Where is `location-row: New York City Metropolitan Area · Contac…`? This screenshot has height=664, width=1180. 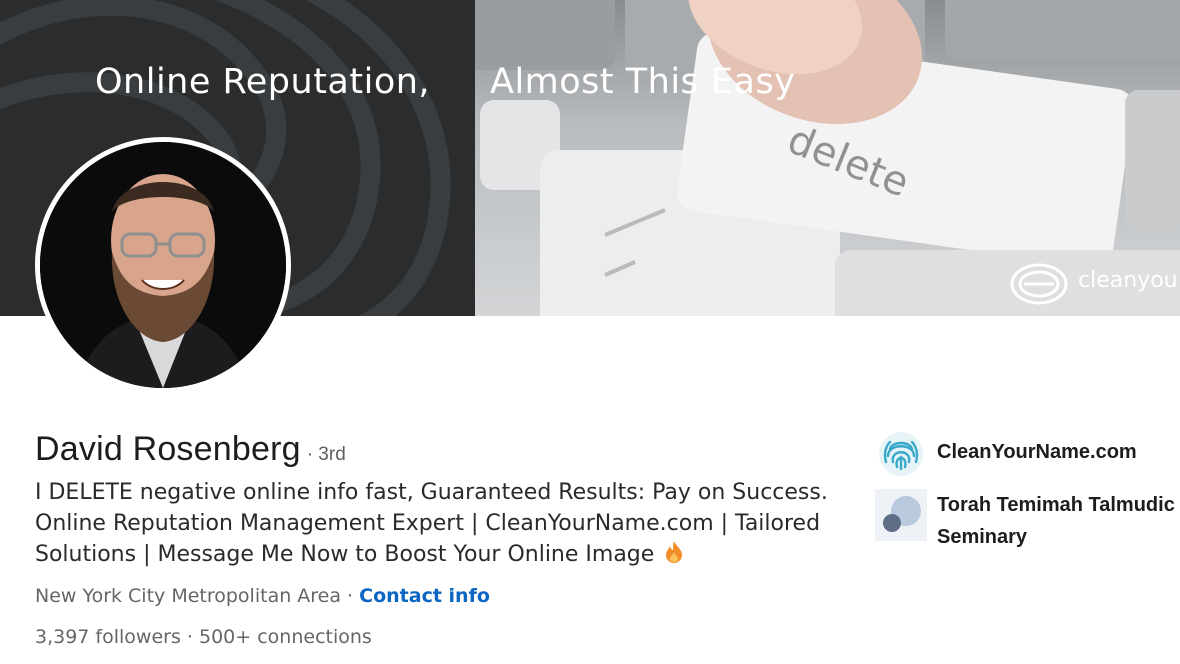
location-row: New York City Metropolitan Area · Contac… is located at coordinates (262, 596).